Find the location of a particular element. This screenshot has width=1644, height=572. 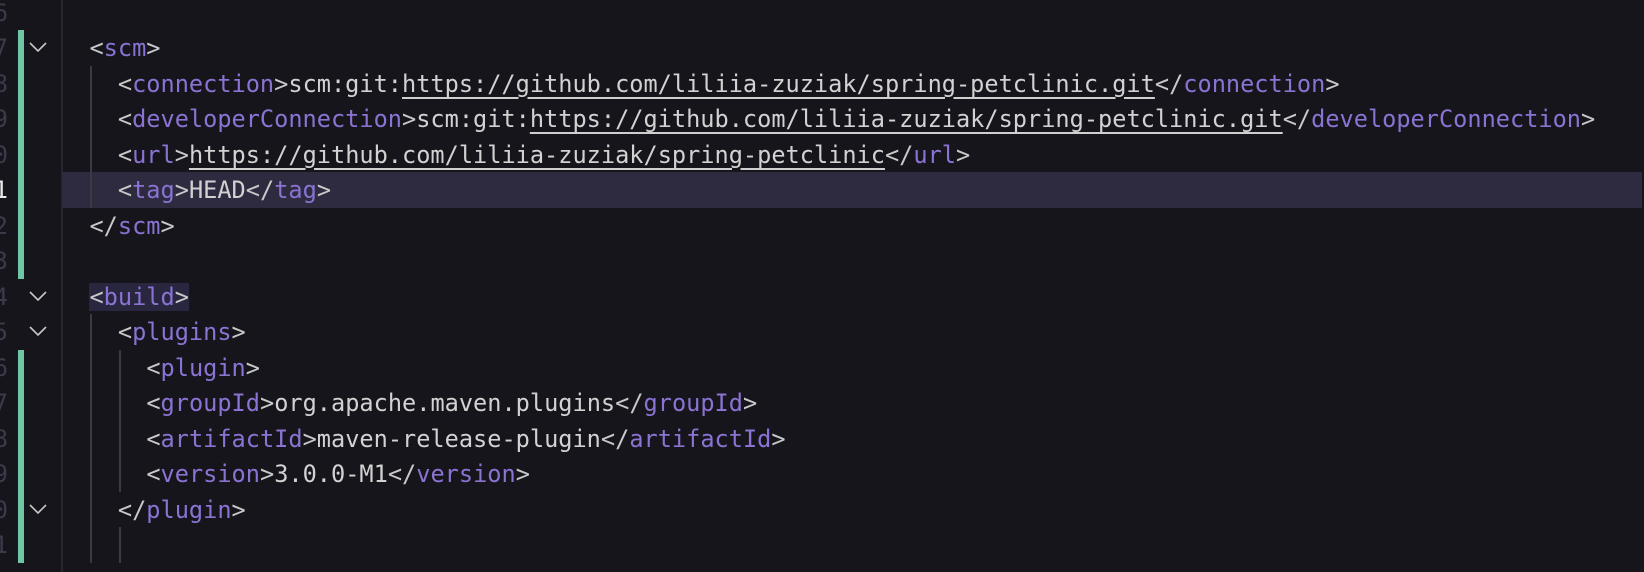

line-number: 8 is located at coordinates (4, 83).